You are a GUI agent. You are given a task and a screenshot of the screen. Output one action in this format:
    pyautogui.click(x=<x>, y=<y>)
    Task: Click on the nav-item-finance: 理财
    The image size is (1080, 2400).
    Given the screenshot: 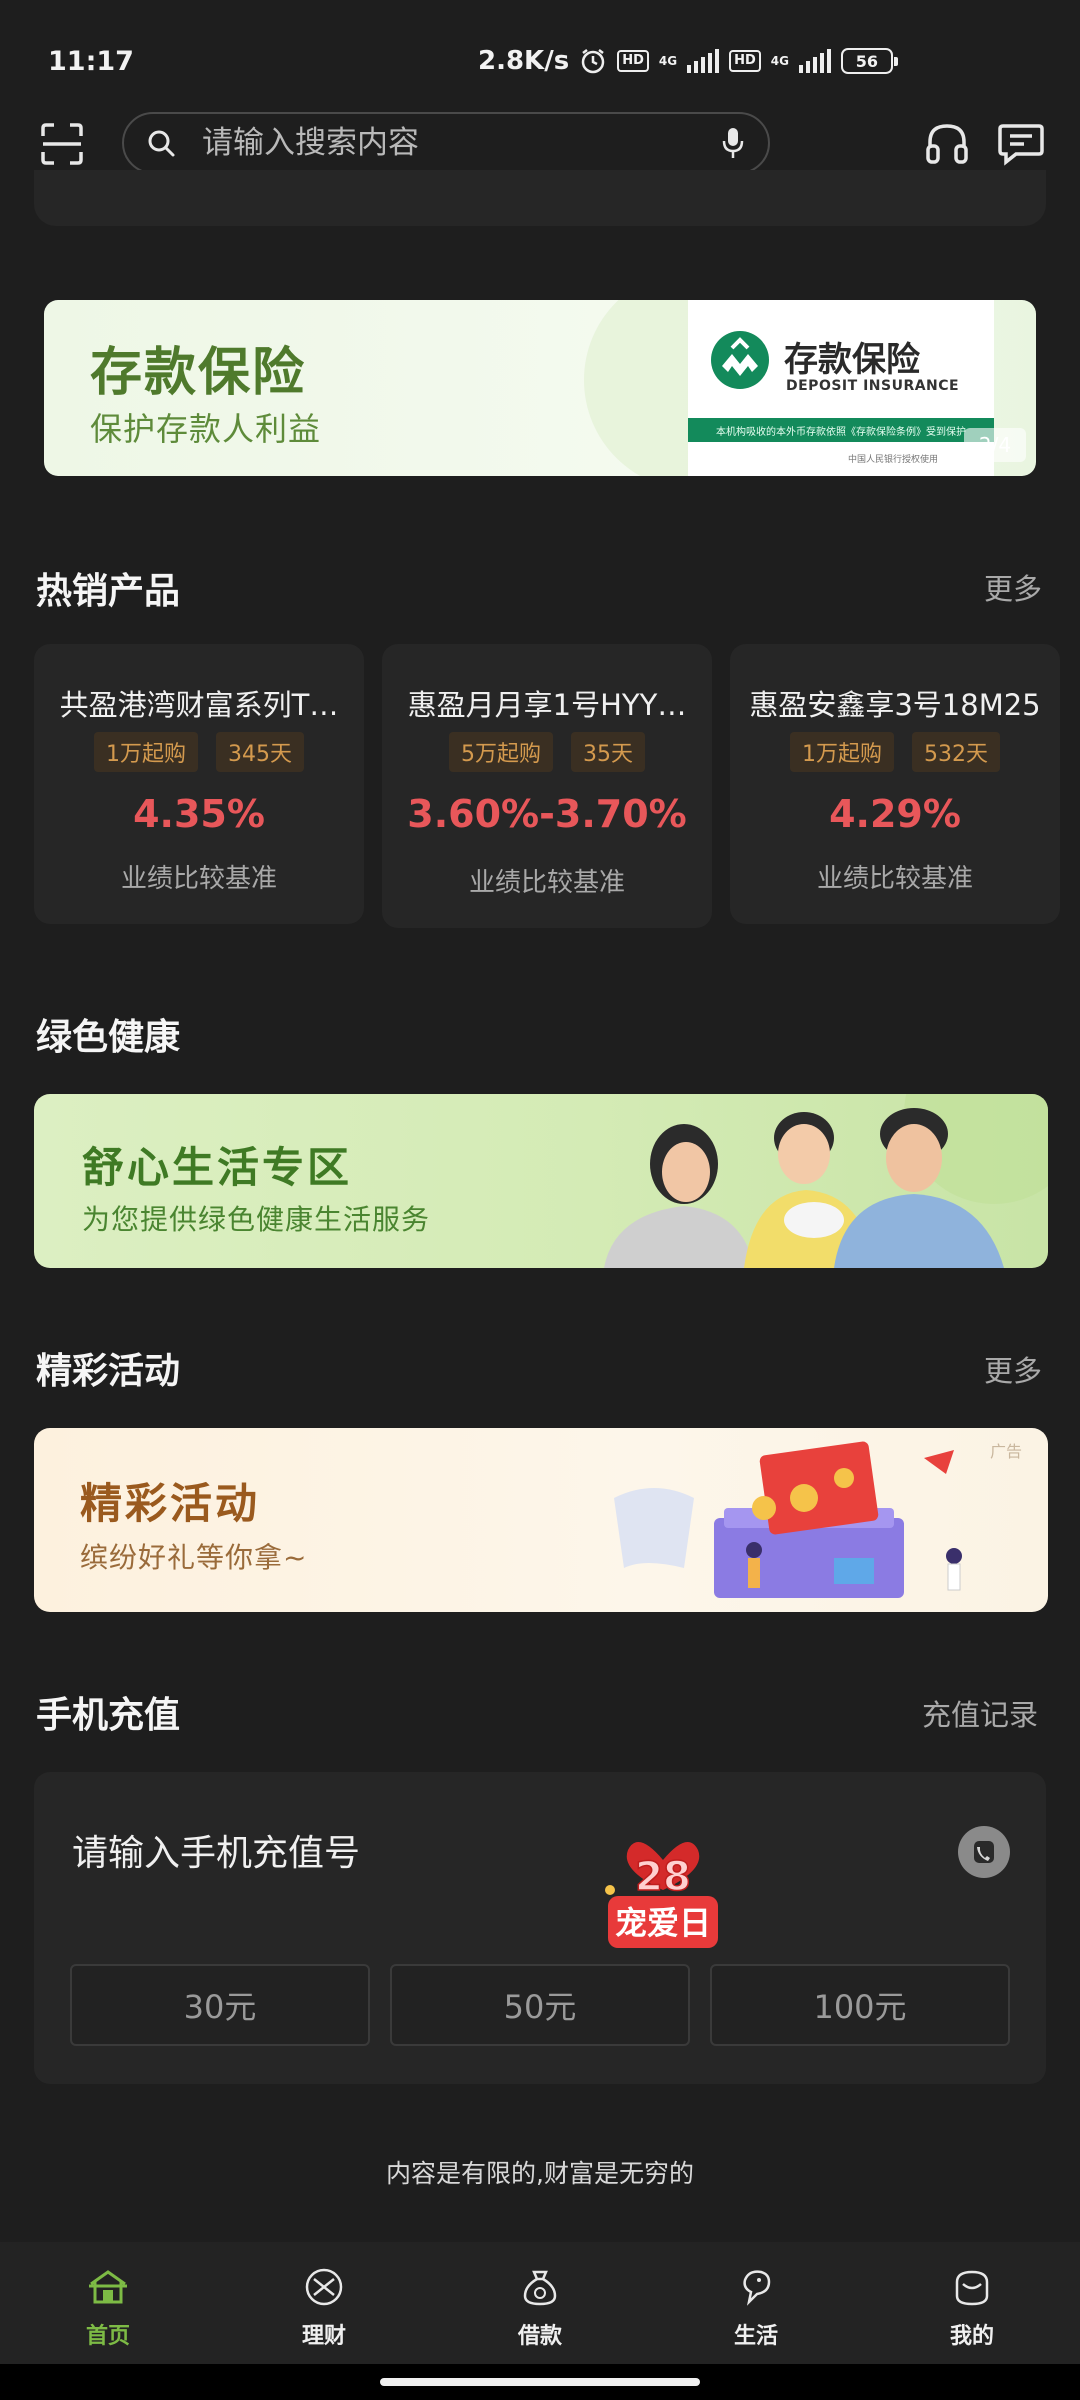 What is the action you would take?
    pyautogui.click(x=324, y=2303)
    